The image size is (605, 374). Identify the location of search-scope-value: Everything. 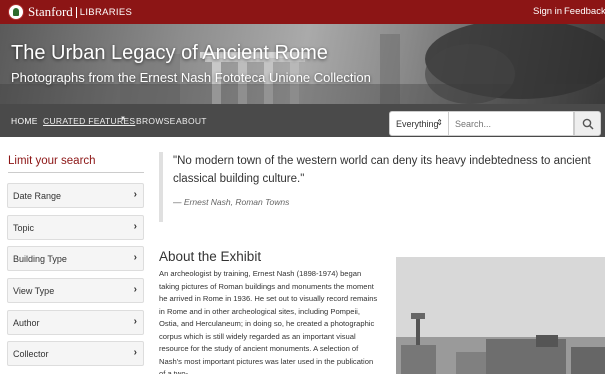
(417, 124).